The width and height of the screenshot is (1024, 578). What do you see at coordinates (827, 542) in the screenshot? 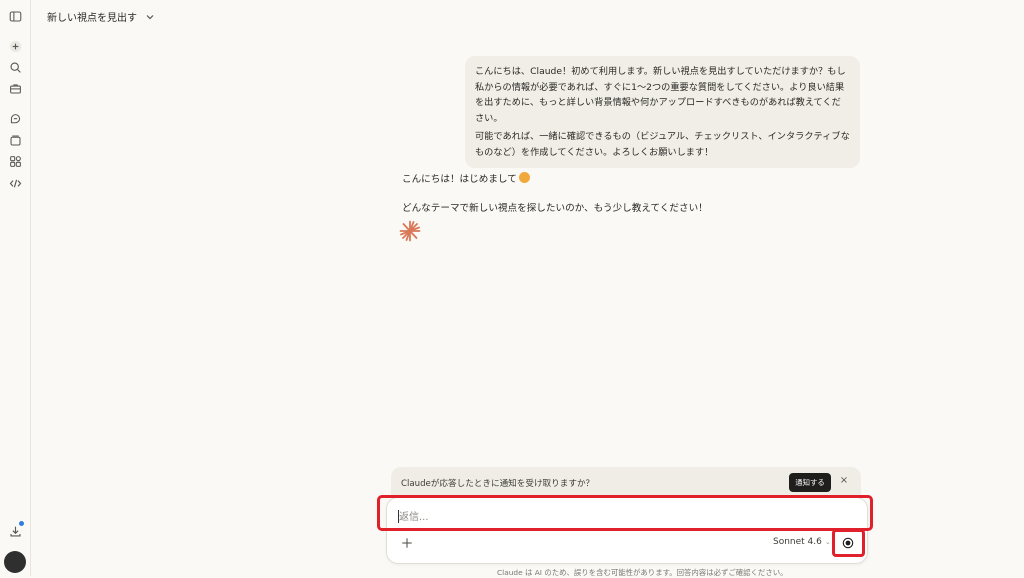
I see `chevron-down-icon: ⌄` at bounding box center [827, 542].